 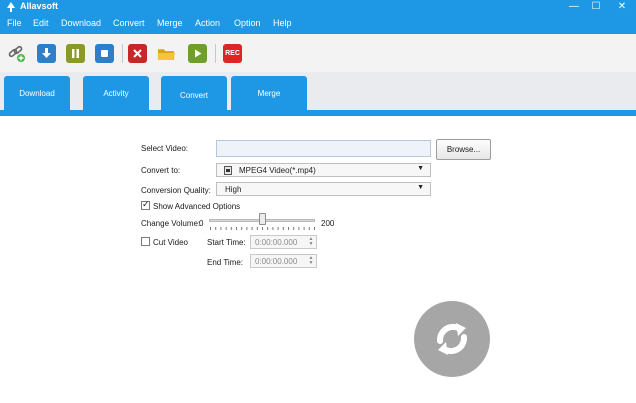 I want to click on end-time-field: 0:00:00.000 ▲ ▼, so click(x=283, y=261).